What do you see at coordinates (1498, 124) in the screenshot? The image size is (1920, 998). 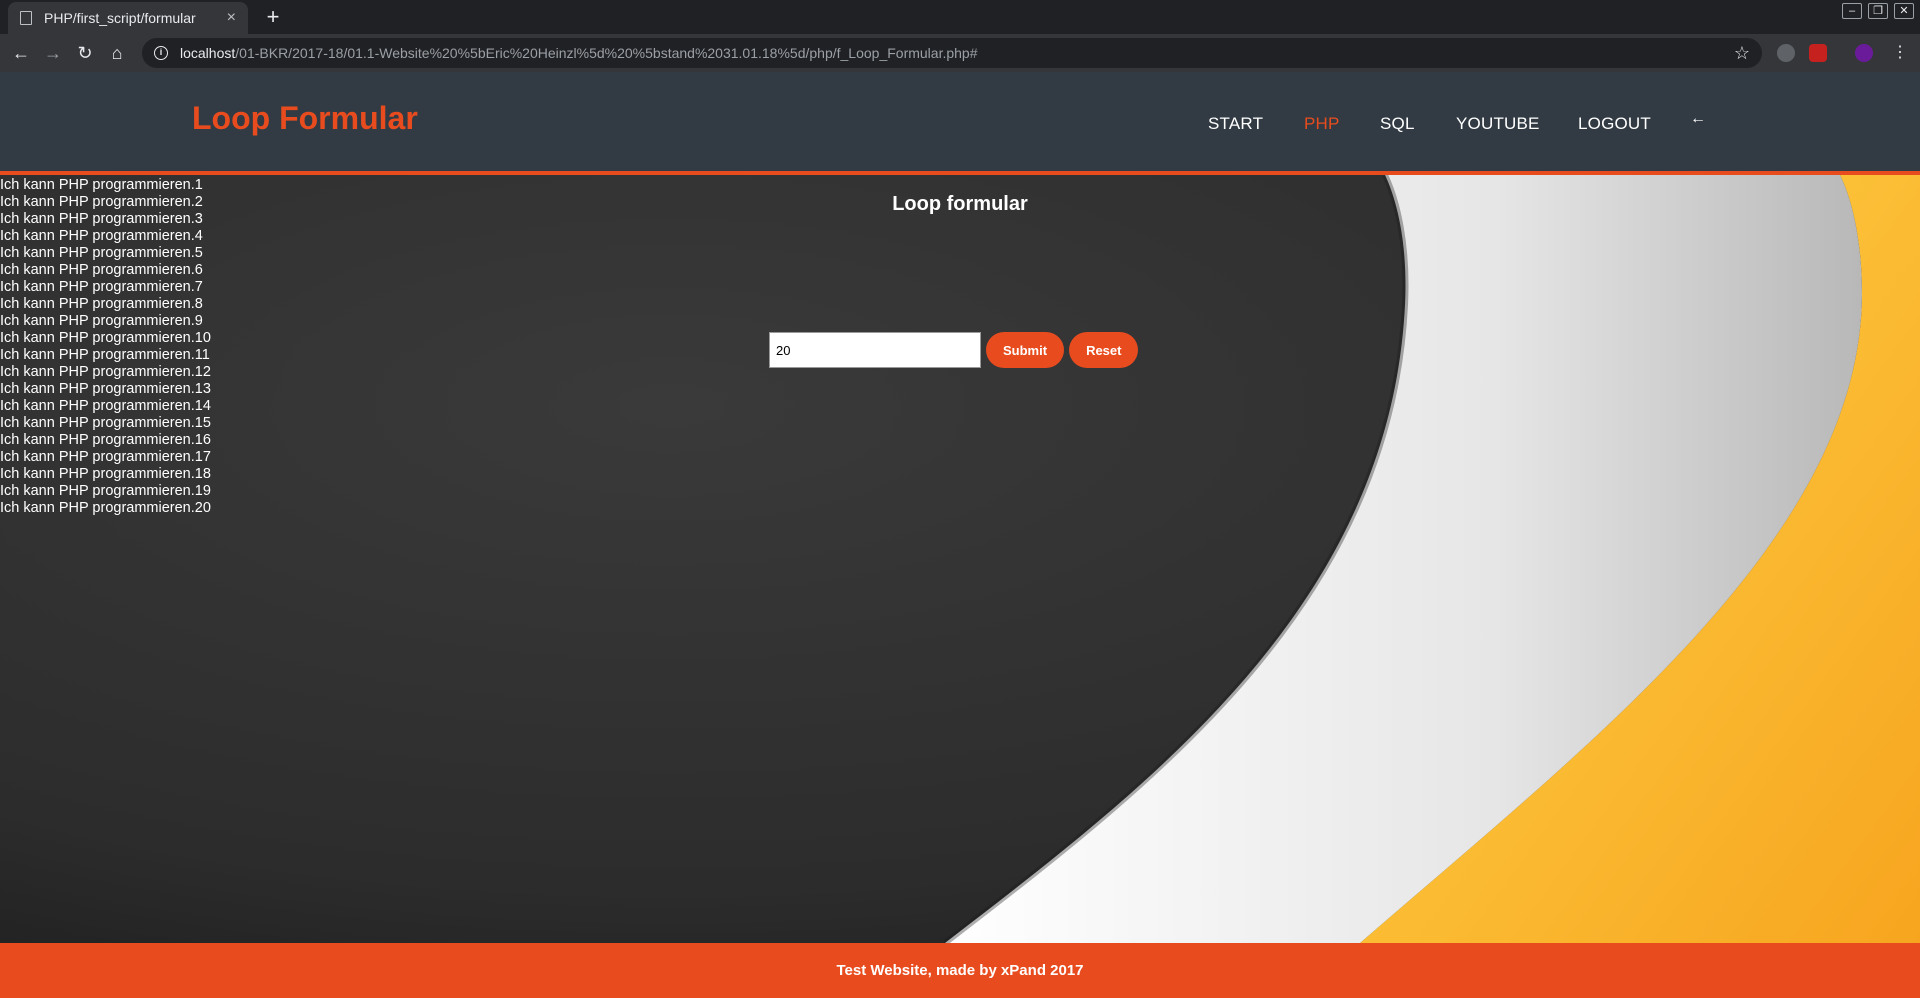 I see `nav-youtube: YOUTUBE` at bounding box center [1498, 124].